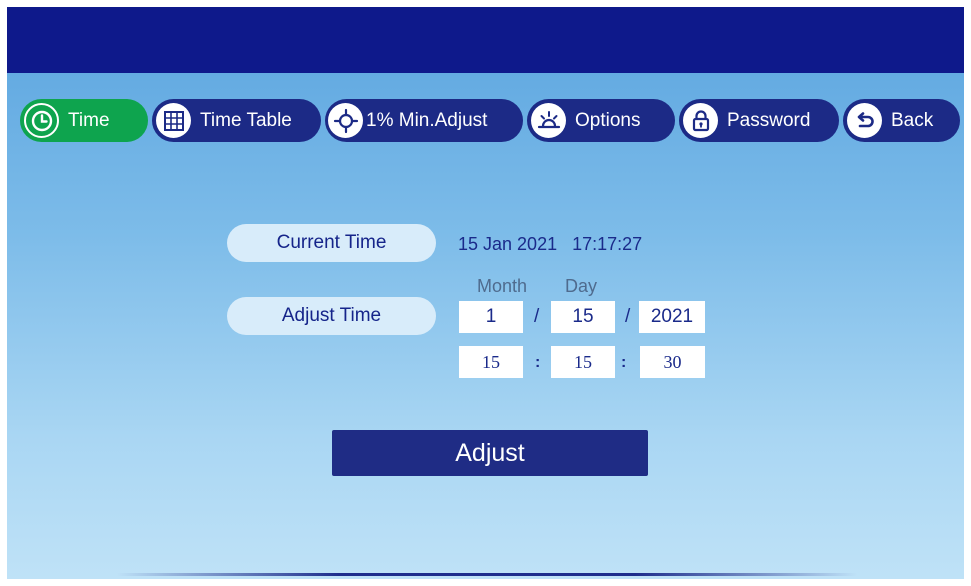 The image size is (971, 586). I want to click on tab-back: Back, so click(901, 120).